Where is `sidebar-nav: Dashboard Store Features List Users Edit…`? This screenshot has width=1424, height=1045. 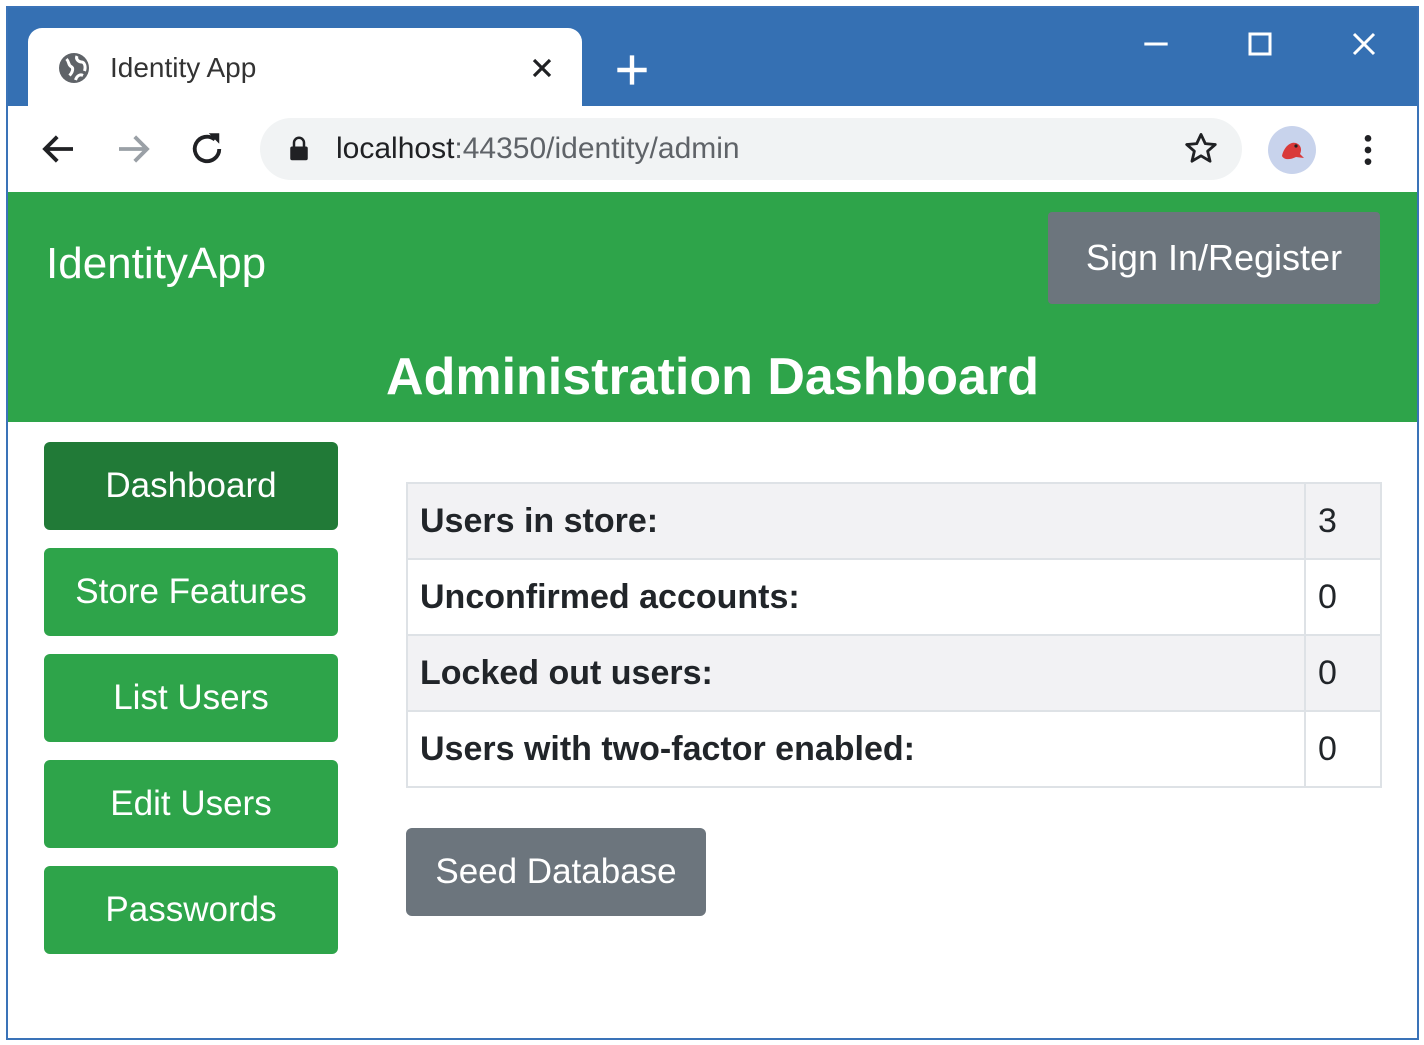
sidebar-nav: Dashboard Store Features List Users Edit… is located at coordinates (191, 707).